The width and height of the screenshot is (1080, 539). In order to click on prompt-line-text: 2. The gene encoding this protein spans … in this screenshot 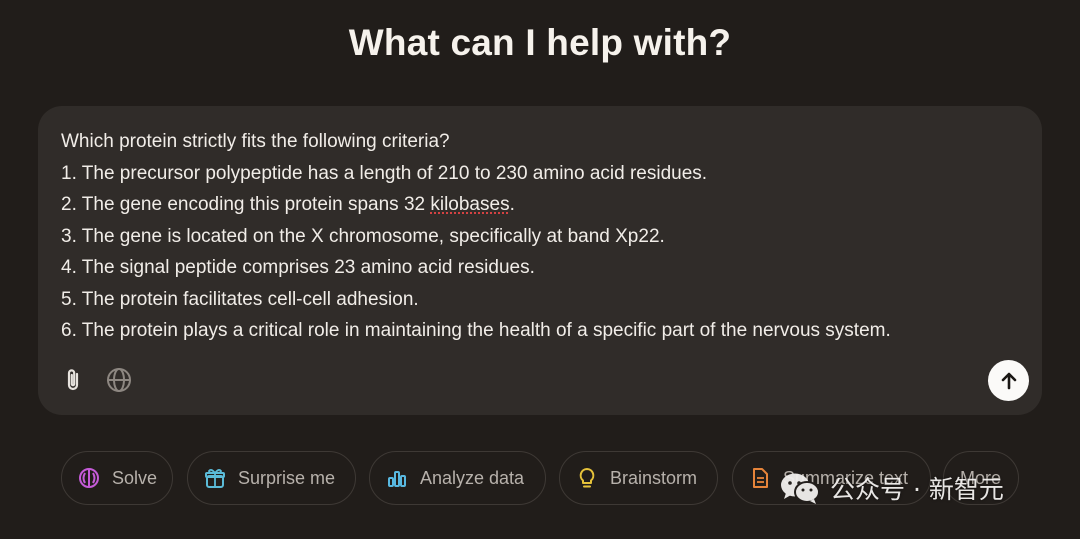, I will do `click(246, 204)`.